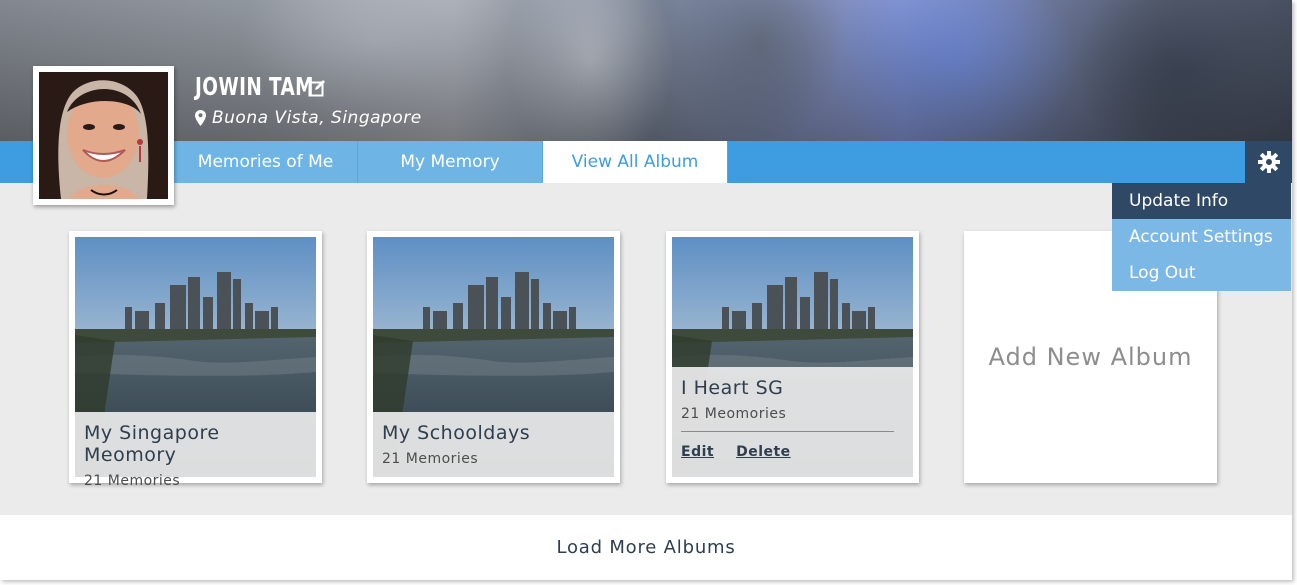  I want to click on album-caption: My Singapore Meomory 21 Memories, so click(195, 450).